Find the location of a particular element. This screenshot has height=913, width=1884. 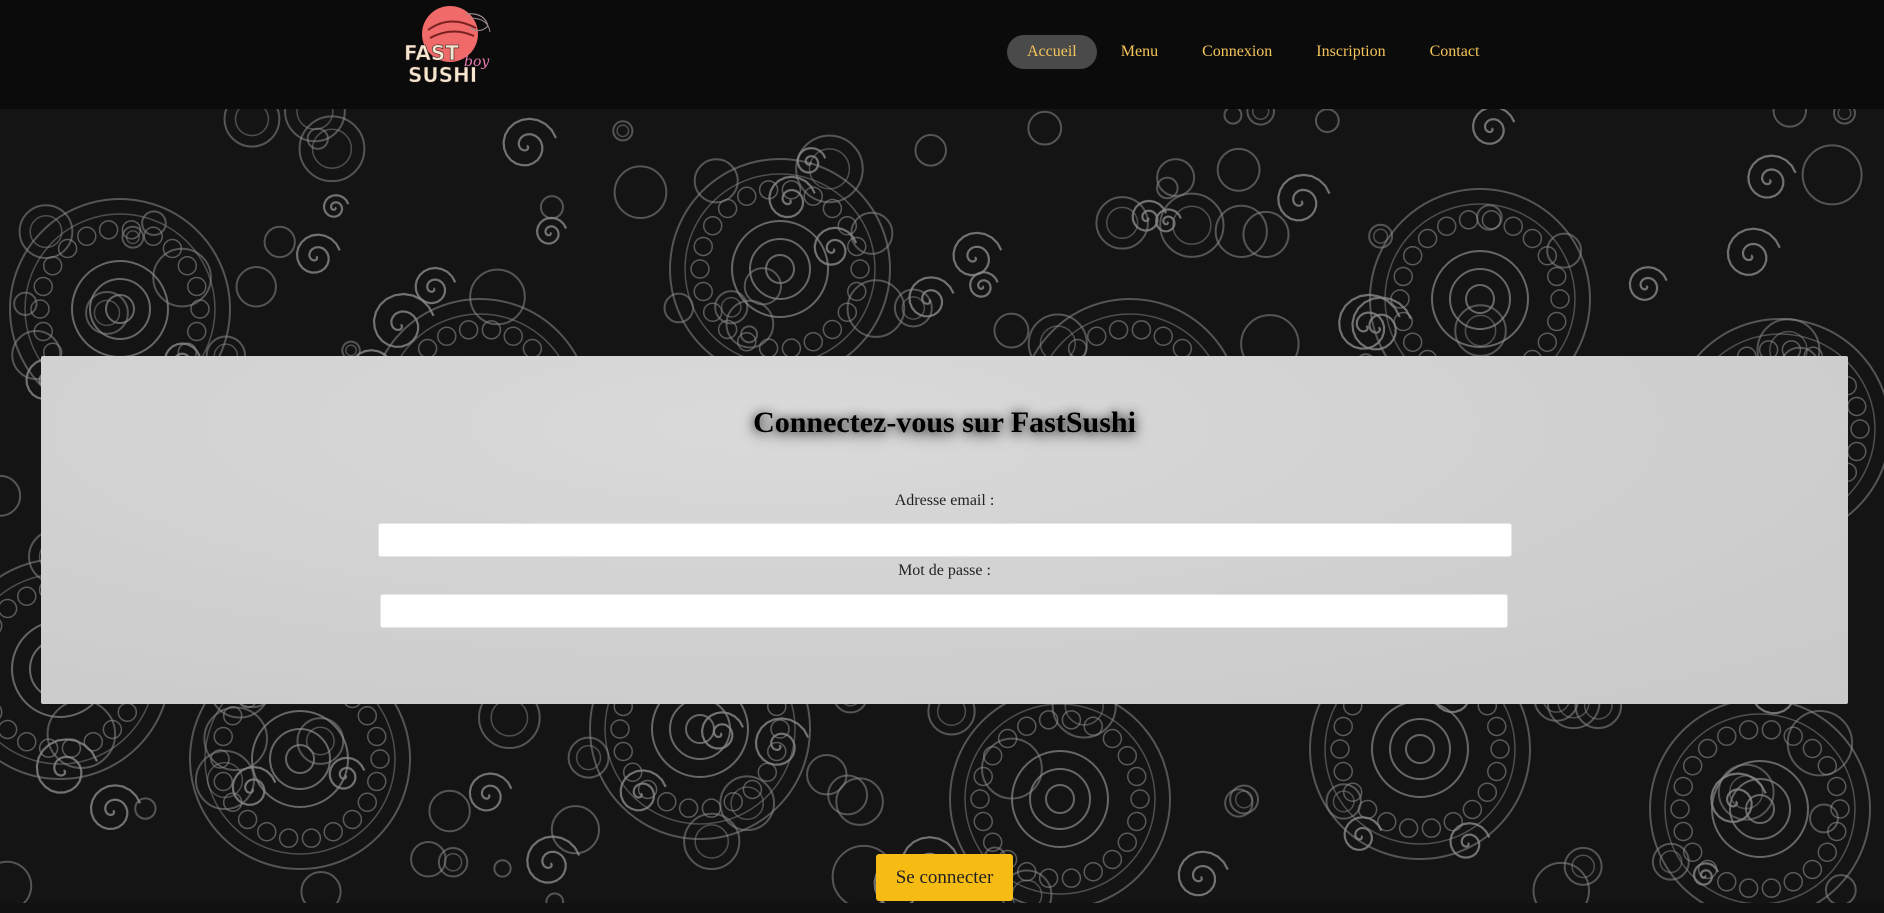

email-label: Adresse email : is located at coordinates (944, 500).